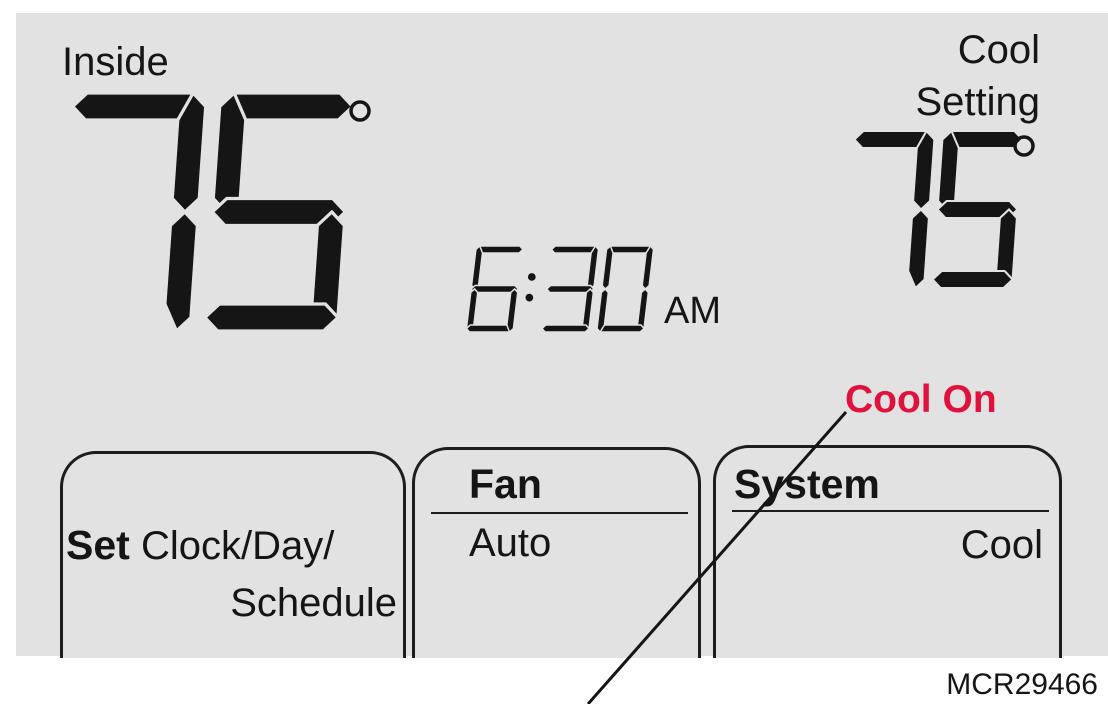 Image resolution: width=1108 pixels, height=704 pixels. What do you see at coordinates (237, 546) in the screenshot?
I see `set-key-text: Clock/Day/` at bounding box center [237, 546].